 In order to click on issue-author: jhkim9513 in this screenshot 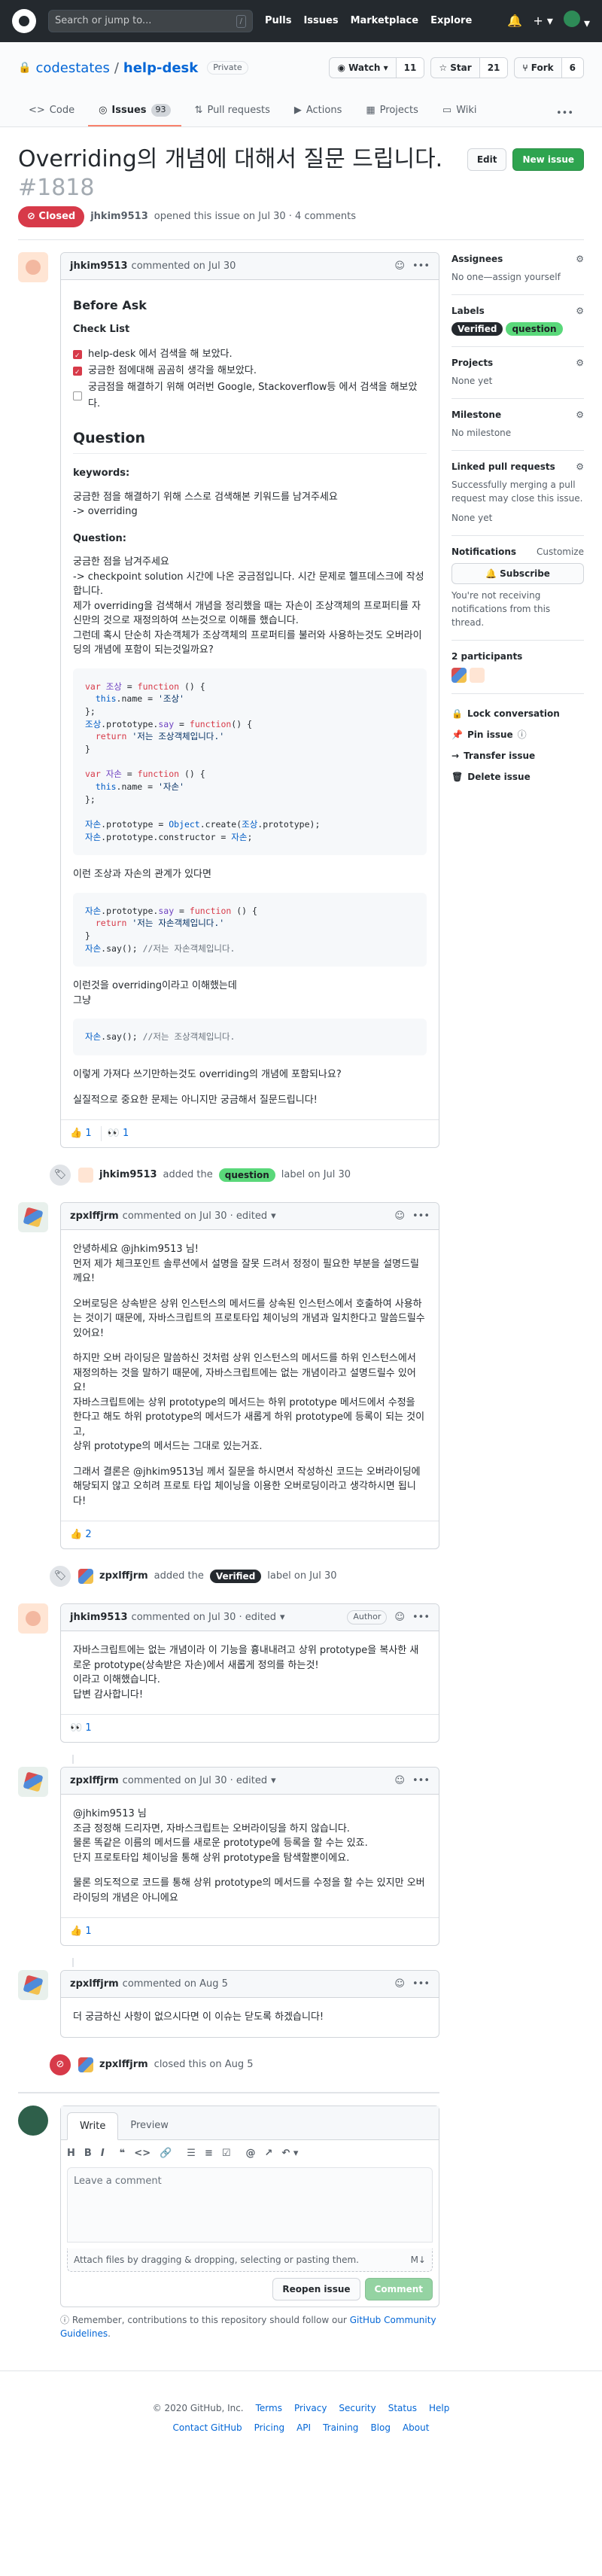, I will do `click(119, 216)`.